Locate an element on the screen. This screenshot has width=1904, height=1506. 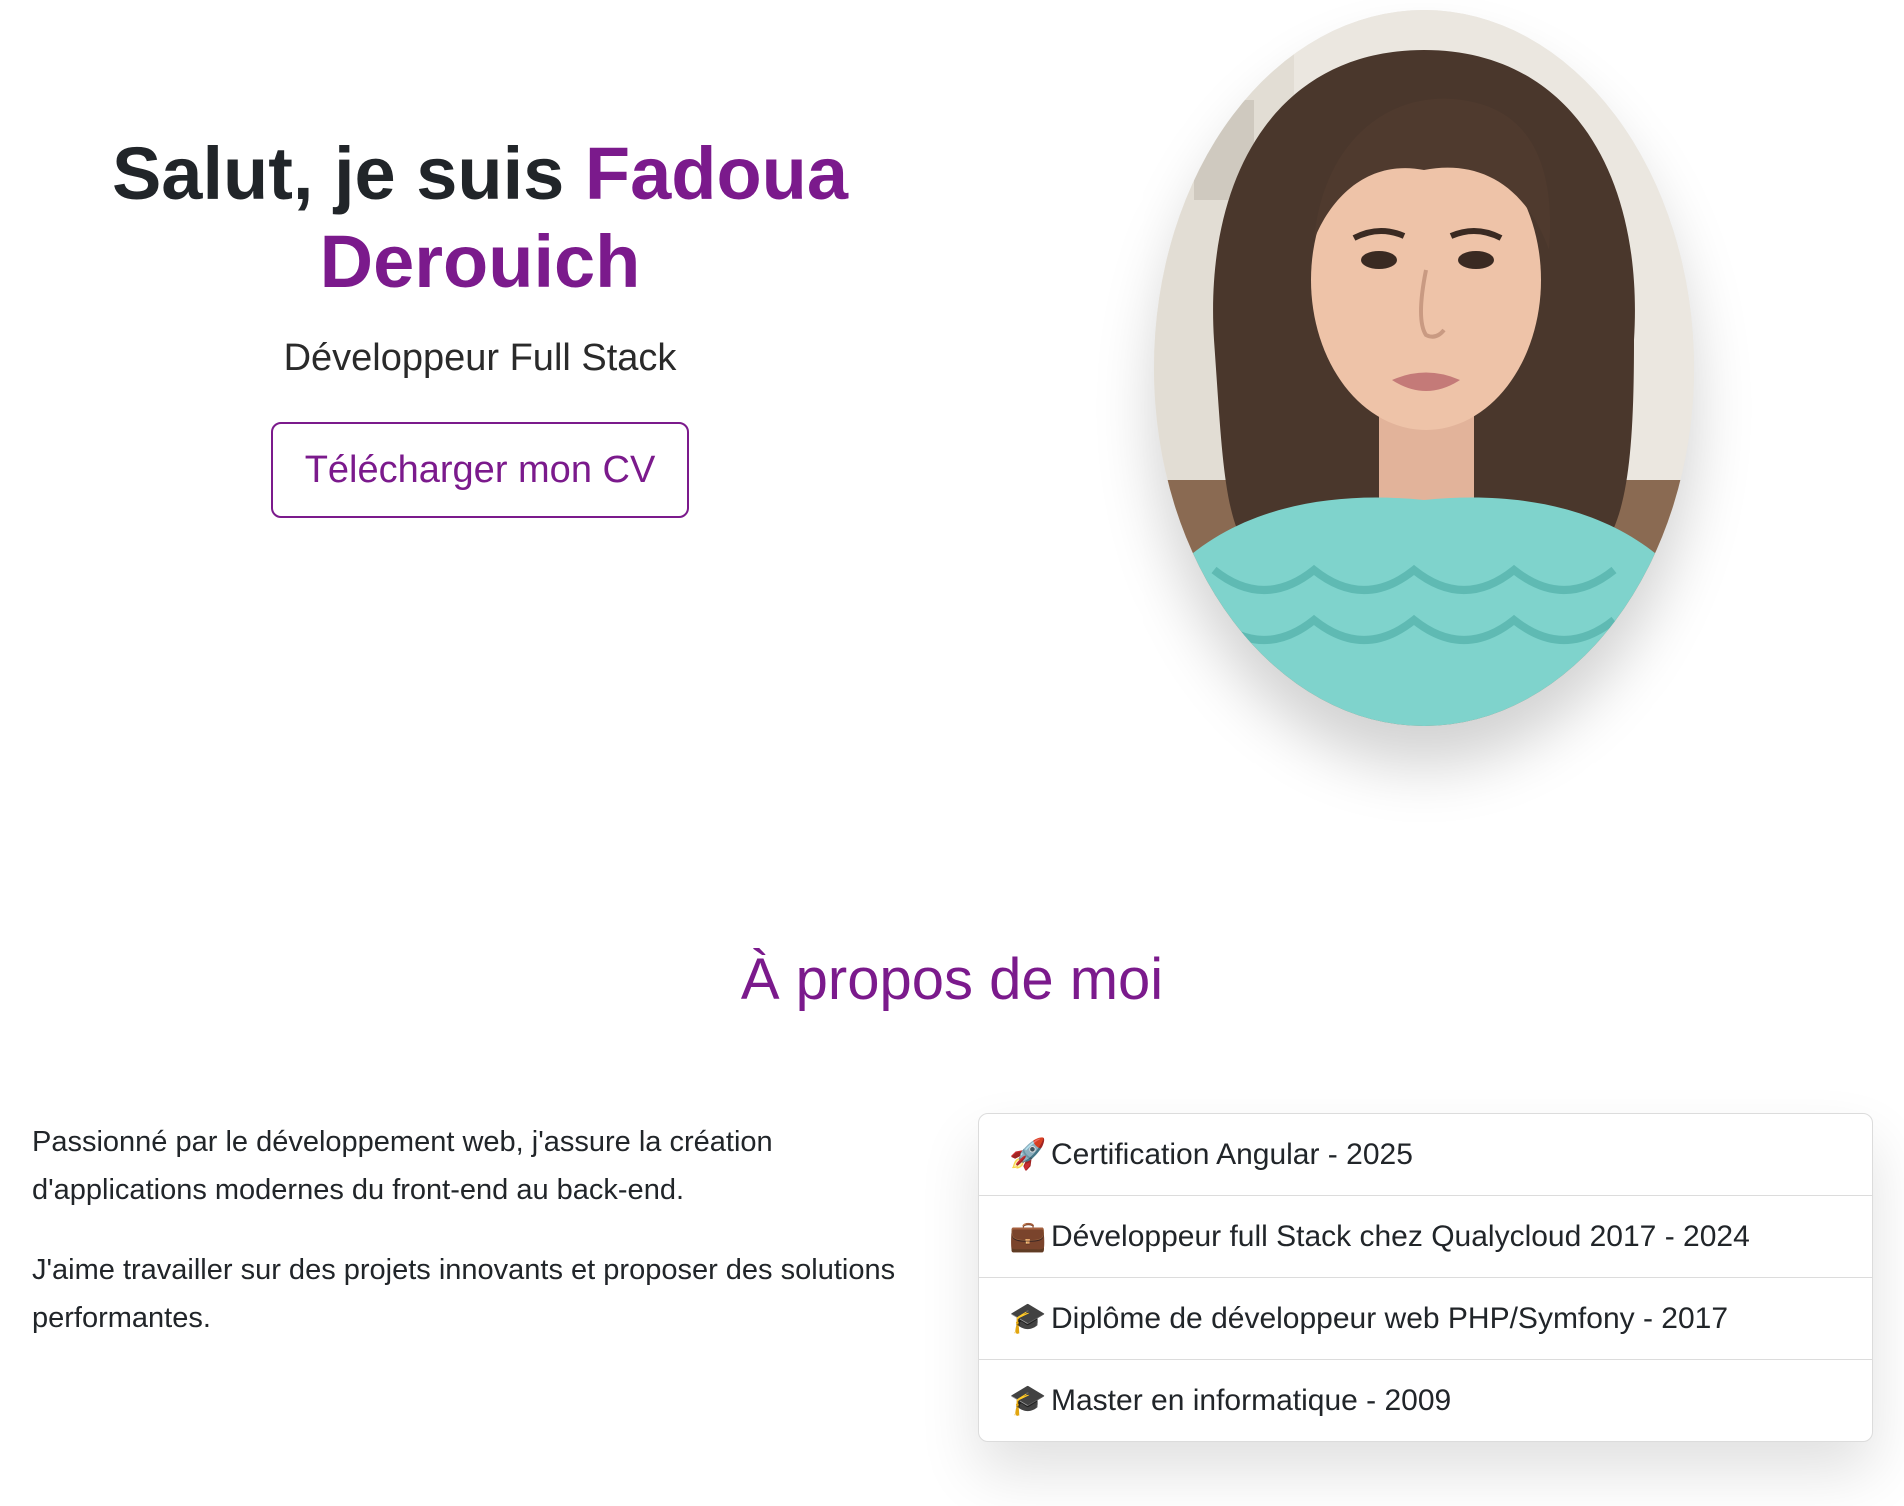
experience-item-label: Certification Angular - 2025 is located at coordinates (1232, 1154).